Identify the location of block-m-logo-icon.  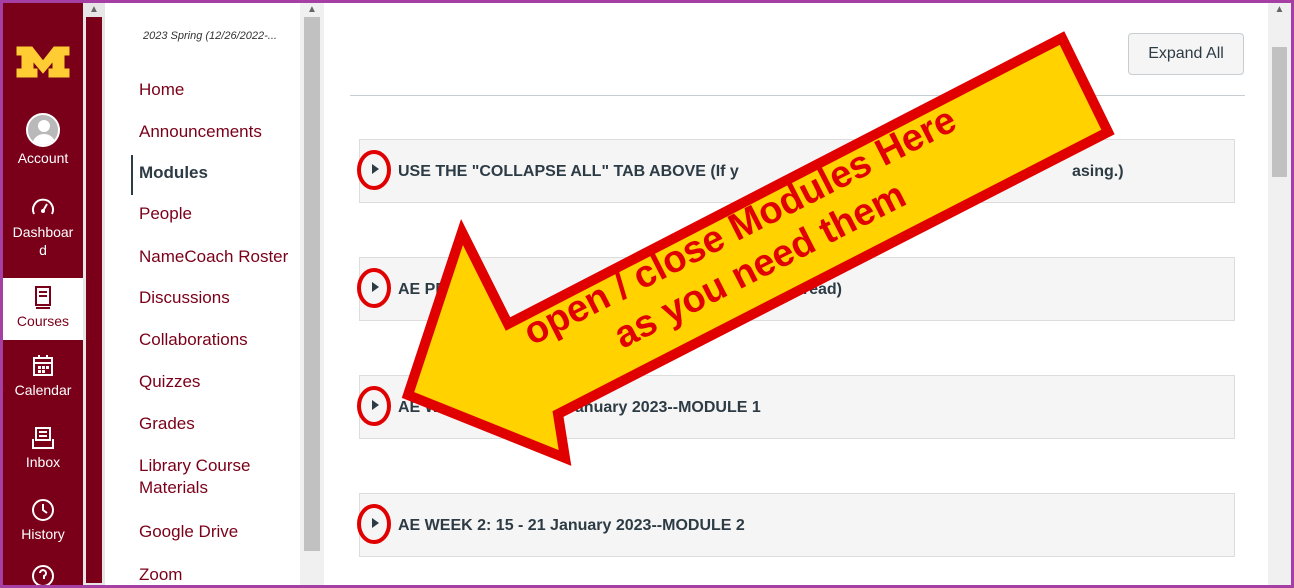
(43, 62).